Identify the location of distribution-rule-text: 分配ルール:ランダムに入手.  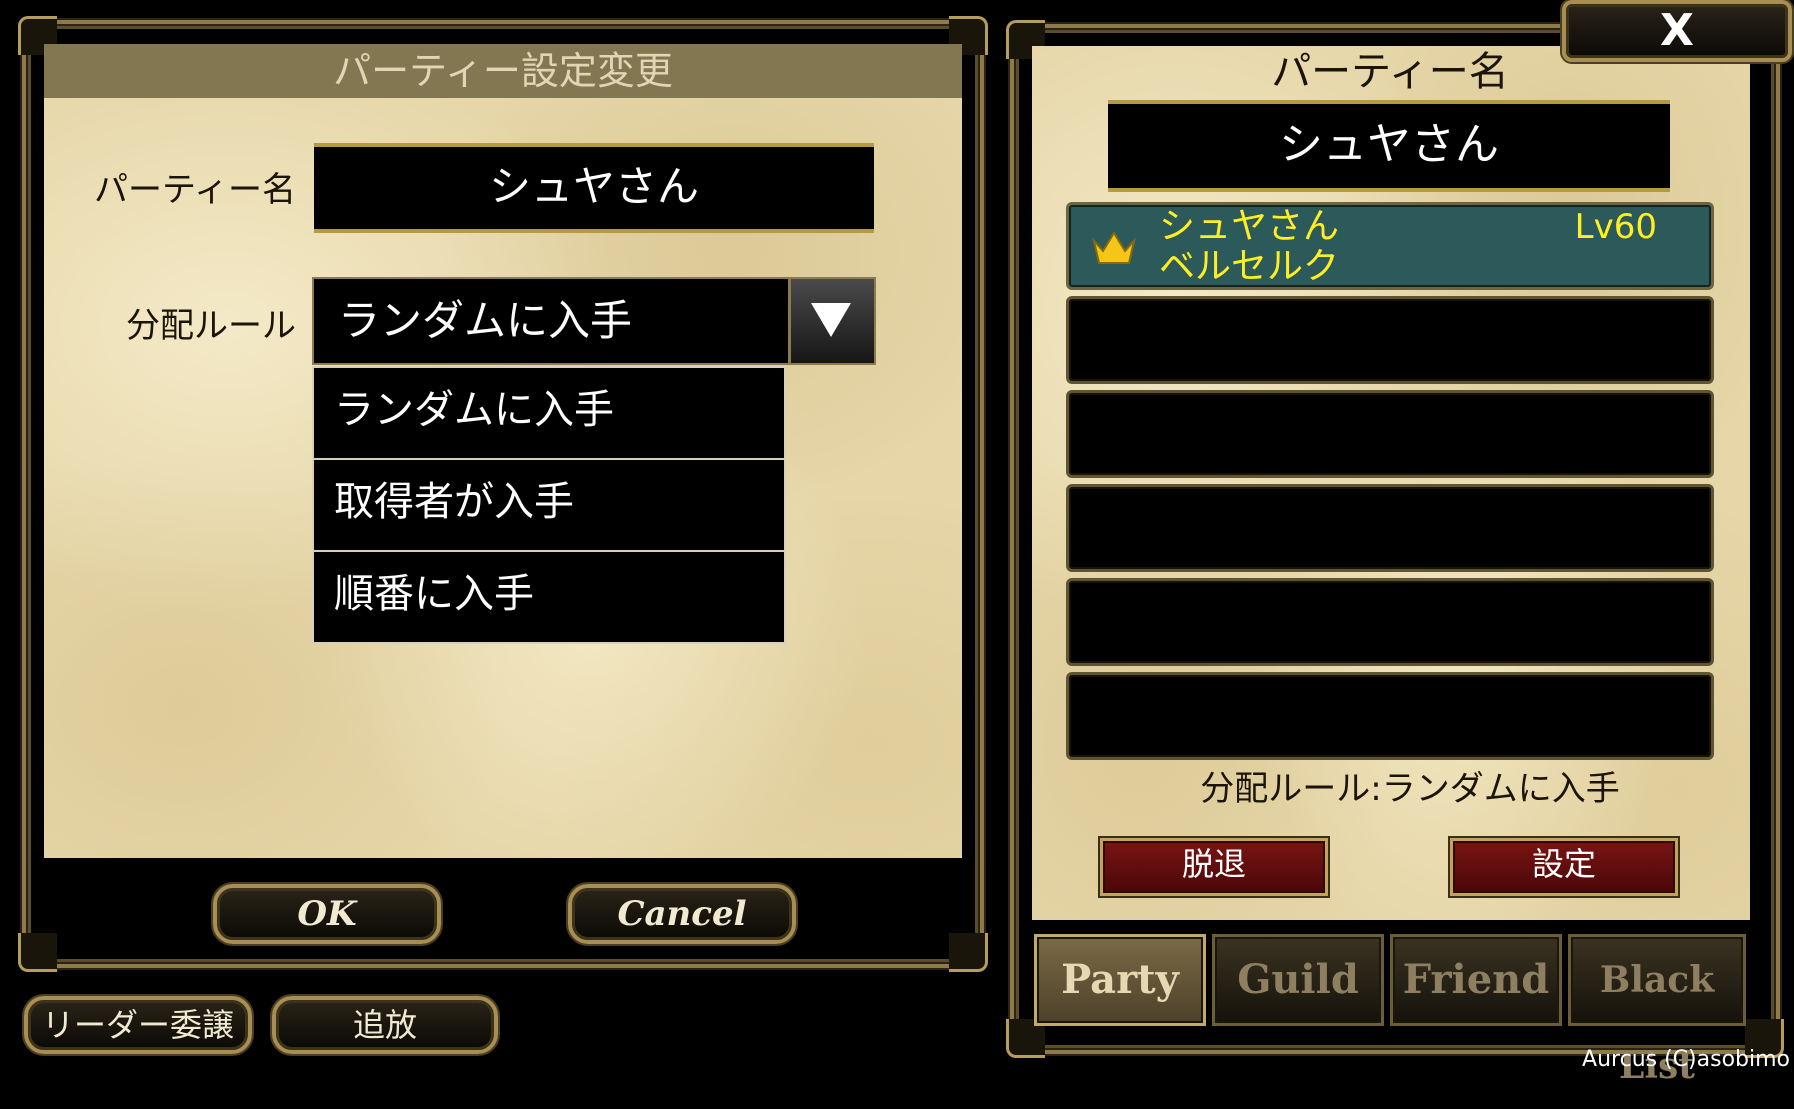
(1410, 789).